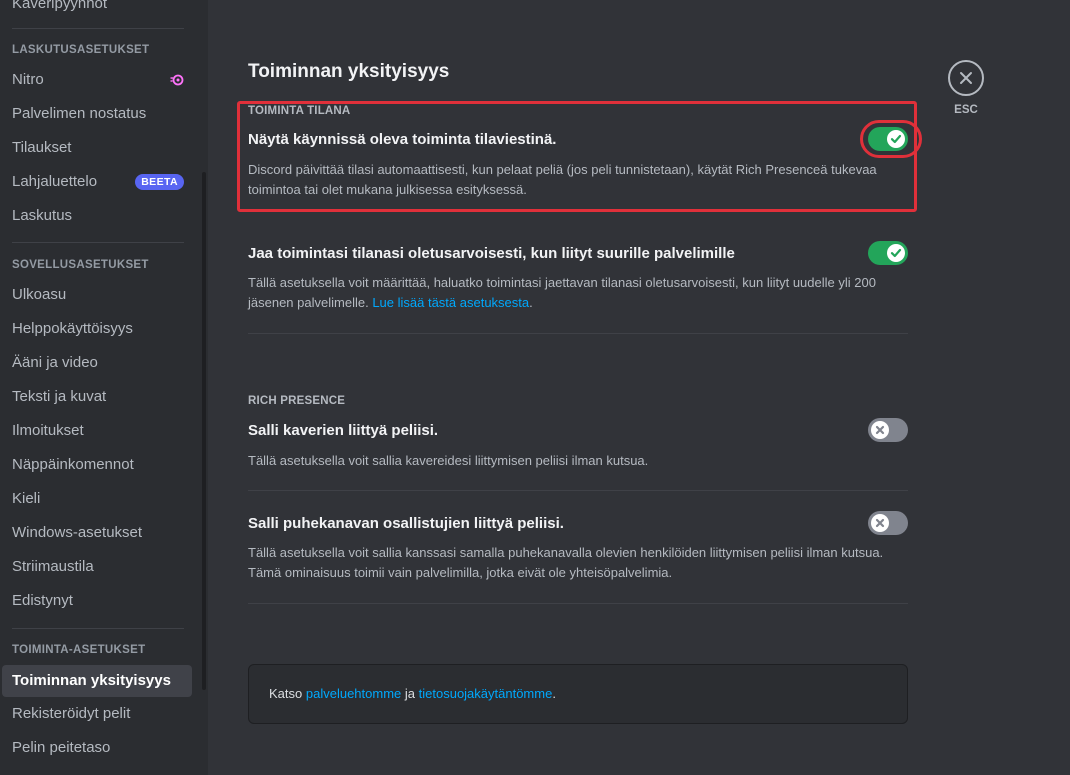 This screenshot has height=775, width=1070. I want to click on sidebar-item-label: Lahjaluettelo, so click(55, 181).